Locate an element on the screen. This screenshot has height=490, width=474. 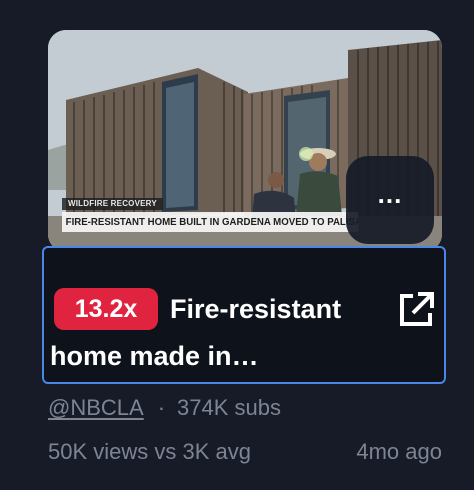
external-link-icon is located at coordinates (416, 310).